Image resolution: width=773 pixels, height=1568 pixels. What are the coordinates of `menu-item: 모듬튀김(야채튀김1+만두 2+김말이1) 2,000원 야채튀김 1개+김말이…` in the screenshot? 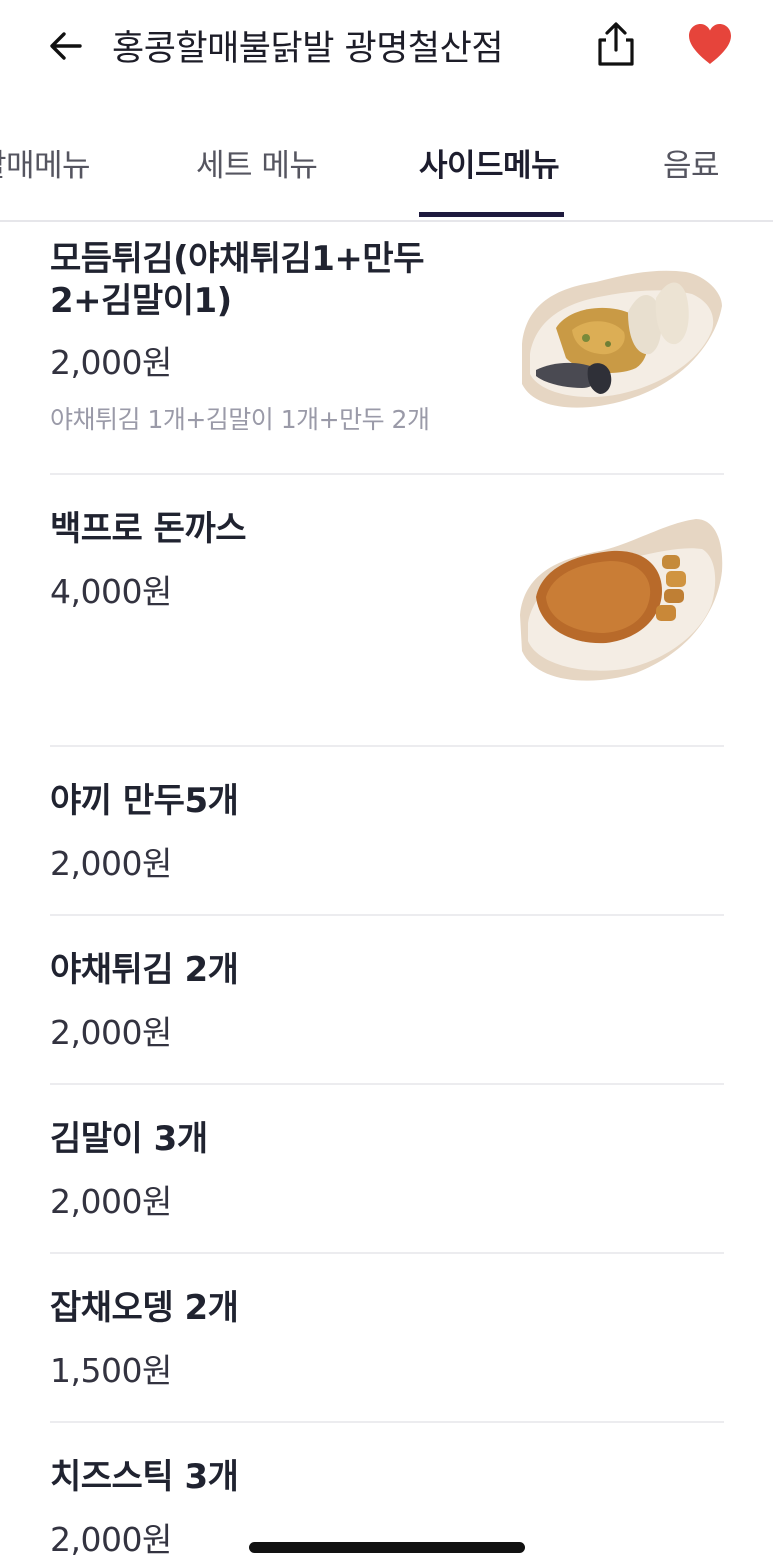 It's located at (387, 348).